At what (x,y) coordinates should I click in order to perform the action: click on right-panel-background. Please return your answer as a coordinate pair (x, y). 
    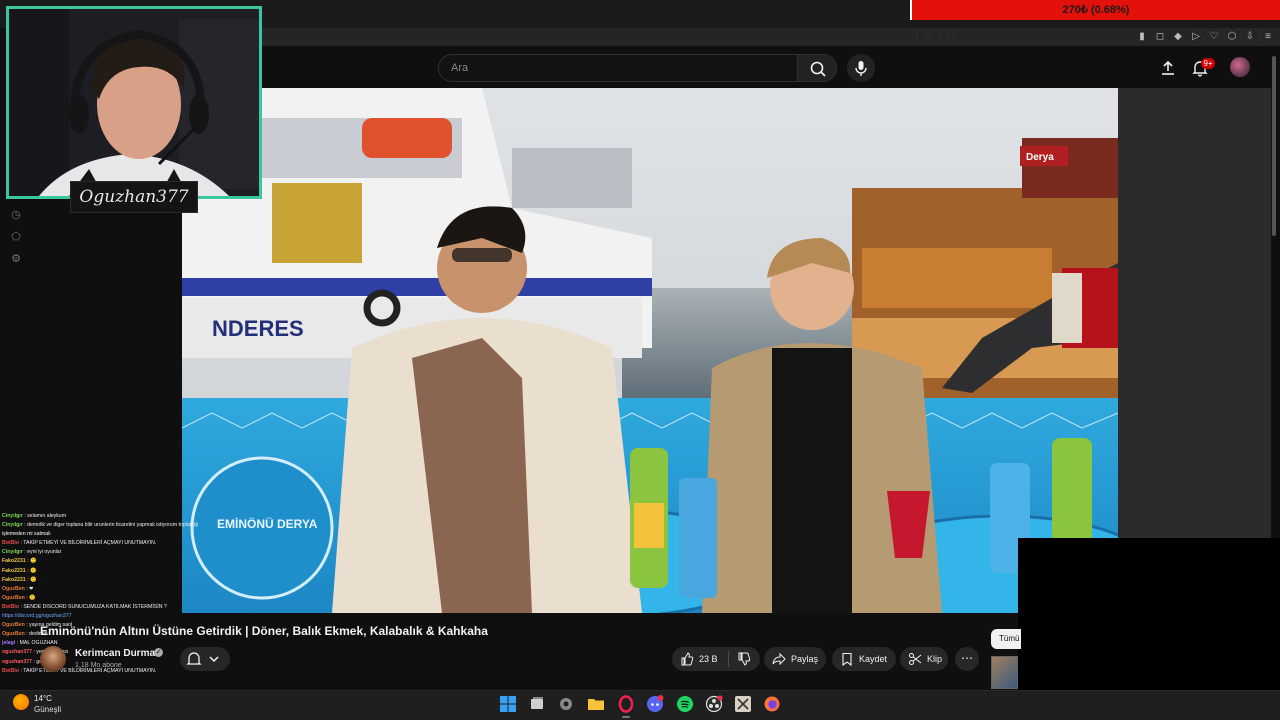
    Looking at the image, I should click on (1194, 313).